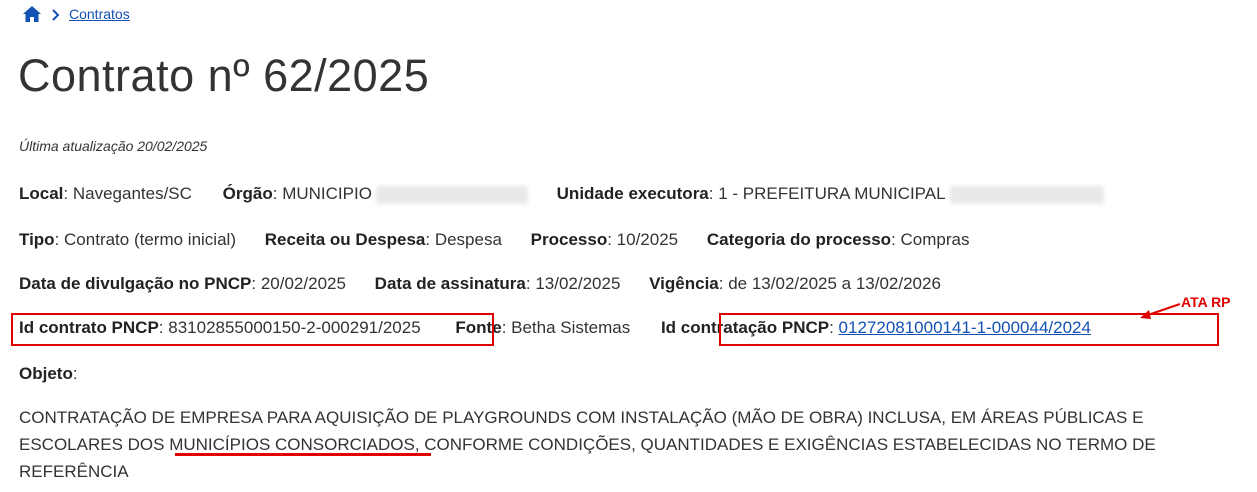  I want to click on last-update-text: Última atualização 20/02/2025, so click(113, 146).